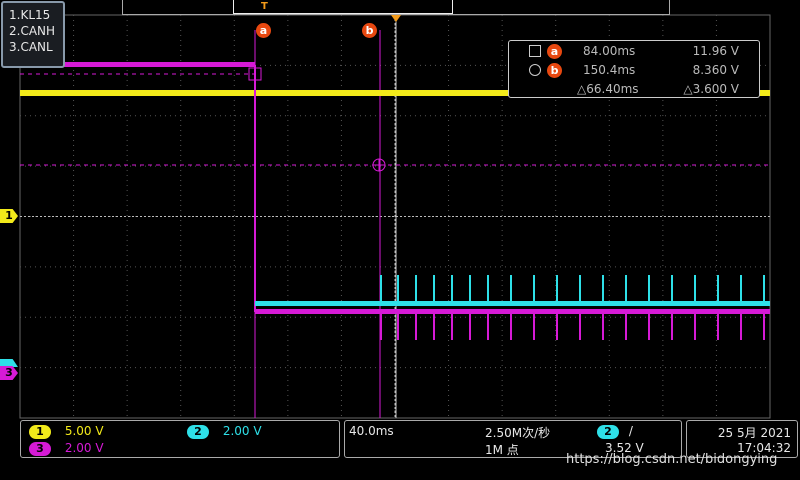 The width and height of the screenshot is (800, 480). What do you see at coordinates (609, 70) in the screenshot?
I see `cursor-b-time: 150.4ms` at bounding box center [609, 70].